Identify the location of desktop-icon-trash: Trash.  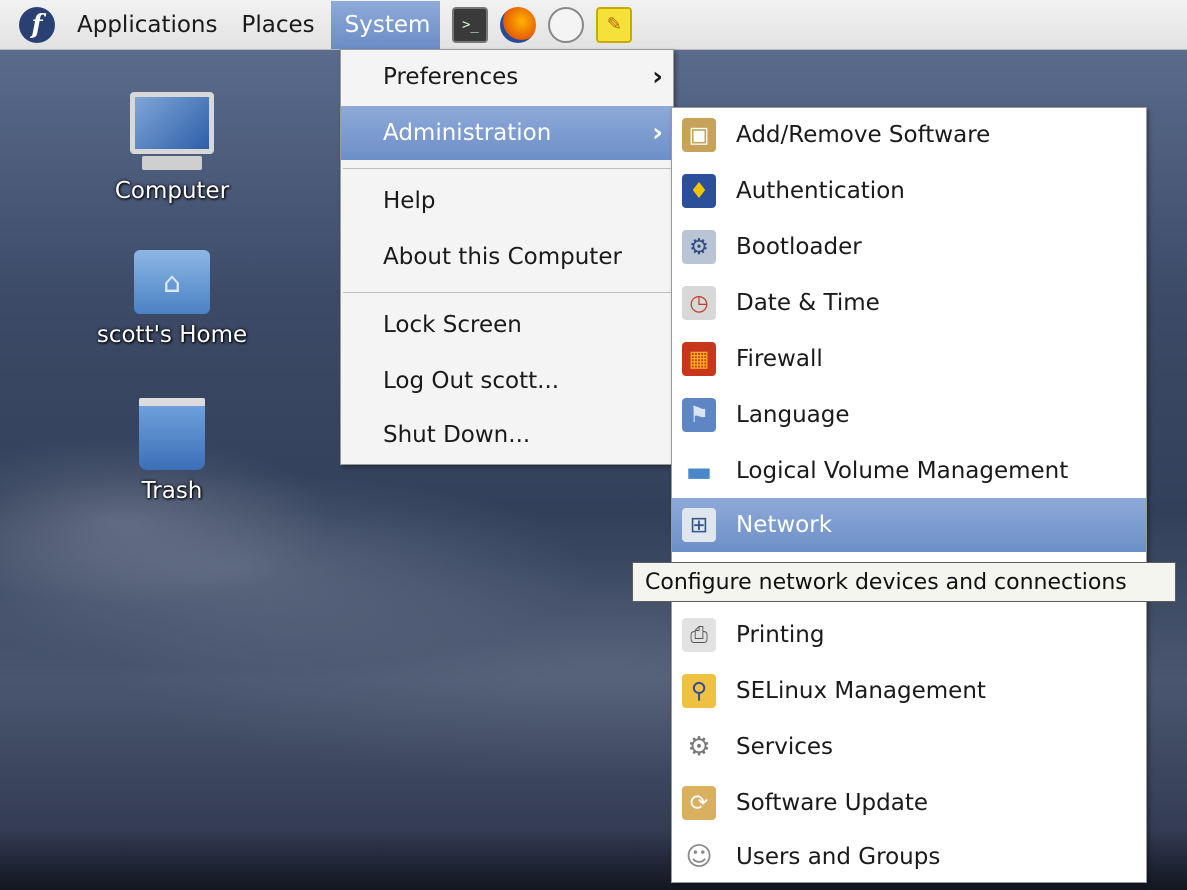
(172, 451).